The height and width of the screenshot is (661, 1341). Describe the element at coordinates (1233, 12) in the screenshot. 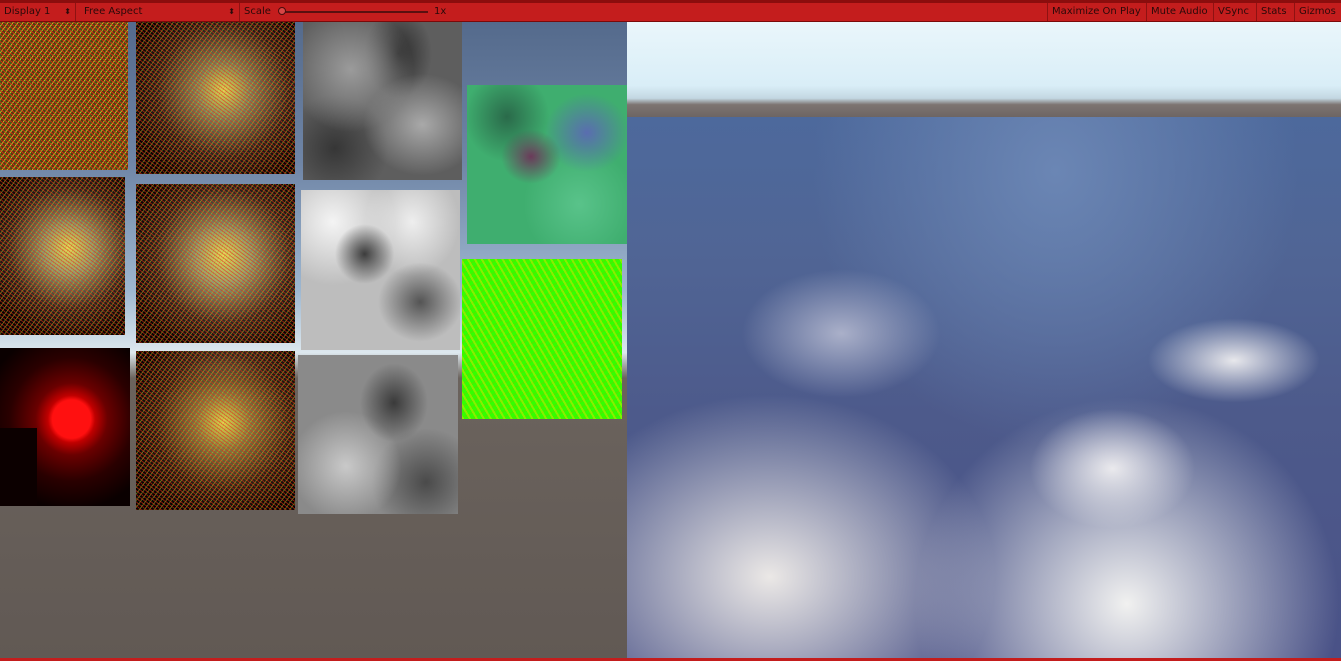

I see `vsync-button: VSync` at that location.